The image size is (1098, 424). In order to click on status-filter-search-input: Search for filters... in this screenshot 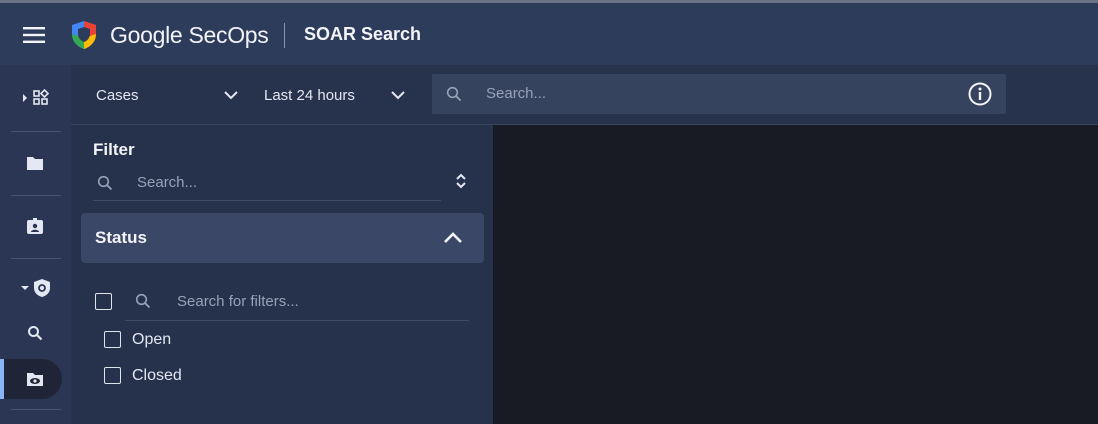, I will do `click(297, 304)`.